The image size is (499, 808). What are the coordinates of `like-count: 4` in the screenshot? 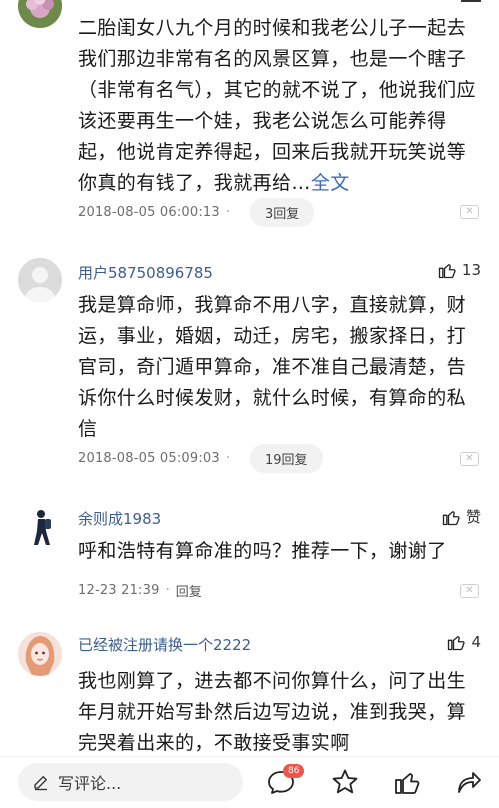 It's located at (476, 642).